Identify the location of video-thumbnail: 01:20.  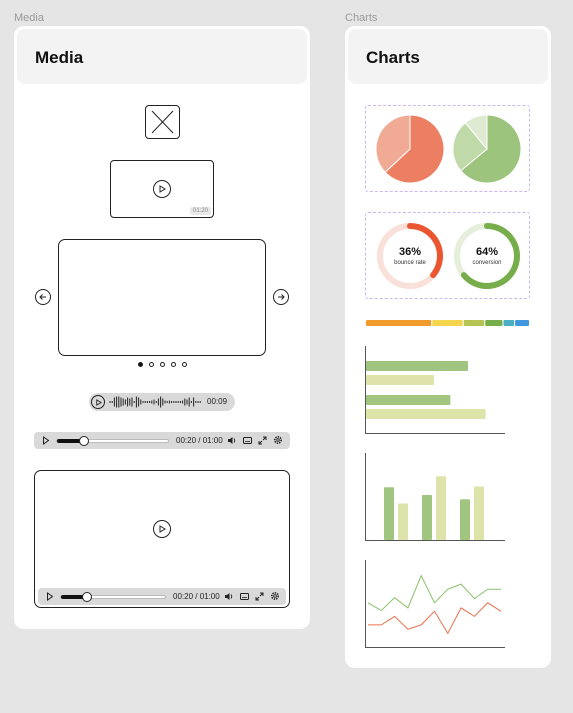
(162, 189).